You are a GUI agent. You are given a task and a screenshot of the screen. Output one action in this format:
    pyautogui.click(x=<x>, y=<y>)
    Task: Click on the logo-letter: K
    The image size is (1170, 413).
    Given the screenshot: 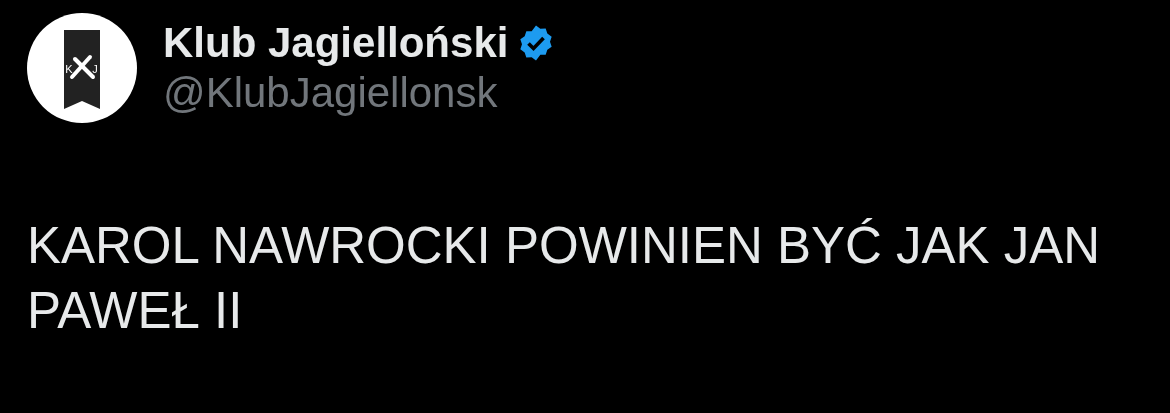 What is the action you would take?
    pyautogui.click(x=69, y=69)
    